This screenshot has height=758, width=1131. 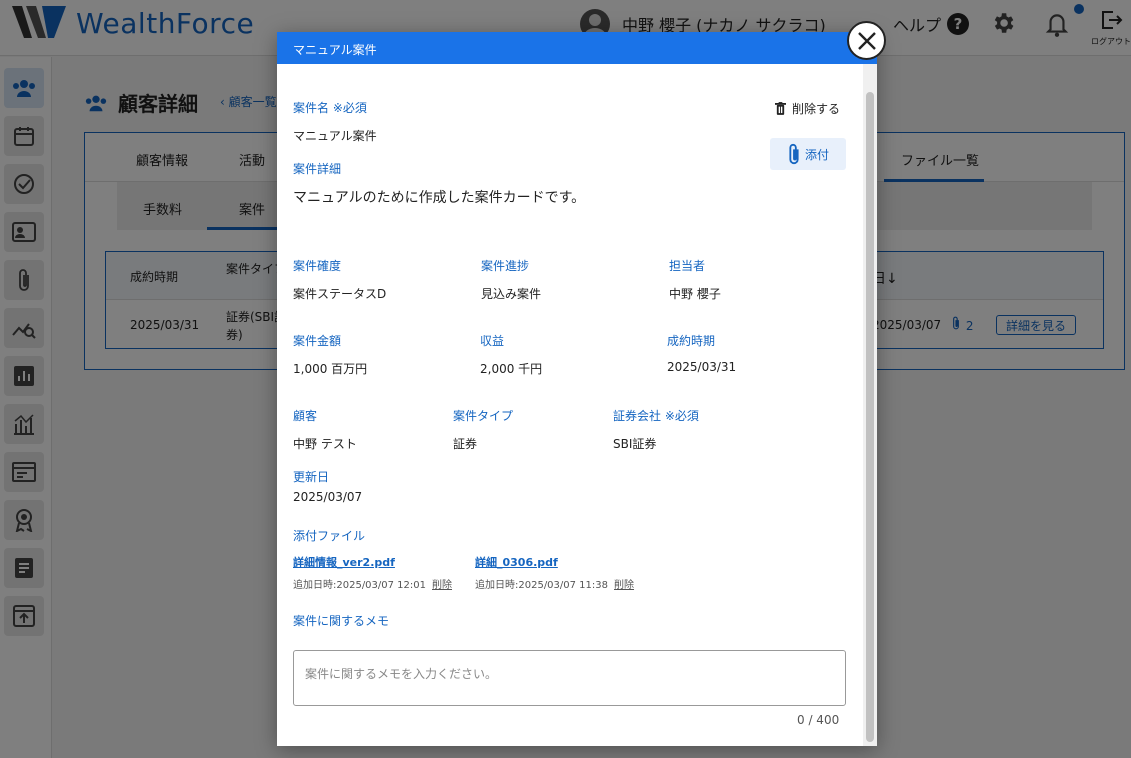 What do you see at coordinates (328, 497) in the screenshot?
I see `updated-value: 2025/03/07` at bounding box center [328, 497].